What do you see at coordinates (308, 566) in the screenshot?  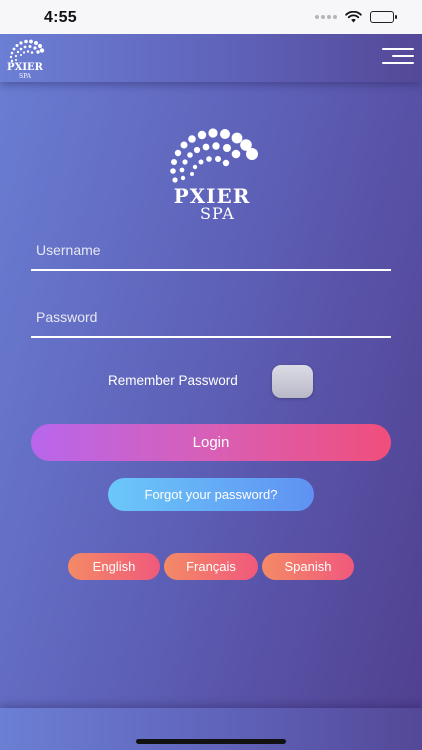 I see `language-spanish-button: Spanish` at bounding box center [308, 566].